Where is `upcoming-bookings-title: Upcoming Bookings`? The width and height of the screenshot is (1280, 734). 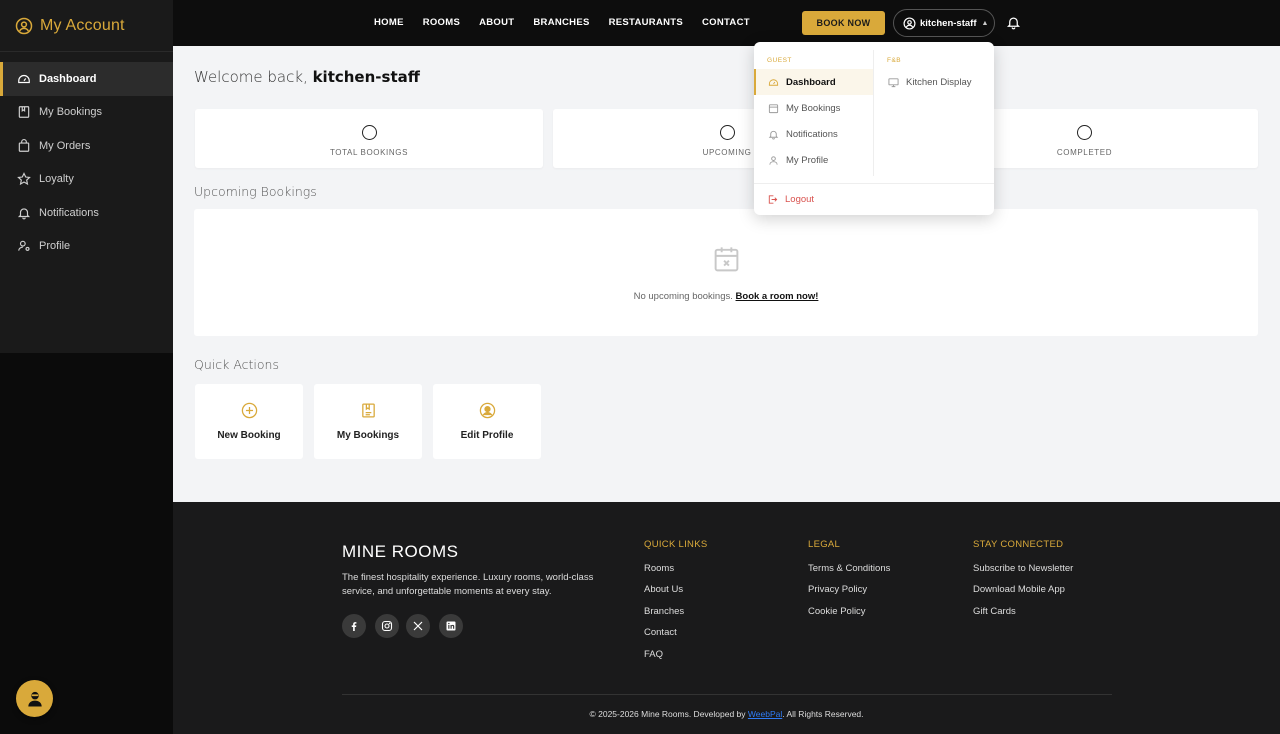 upcoming-bookings-title: Upcoming Bookings is located at coordinates (255, 191).